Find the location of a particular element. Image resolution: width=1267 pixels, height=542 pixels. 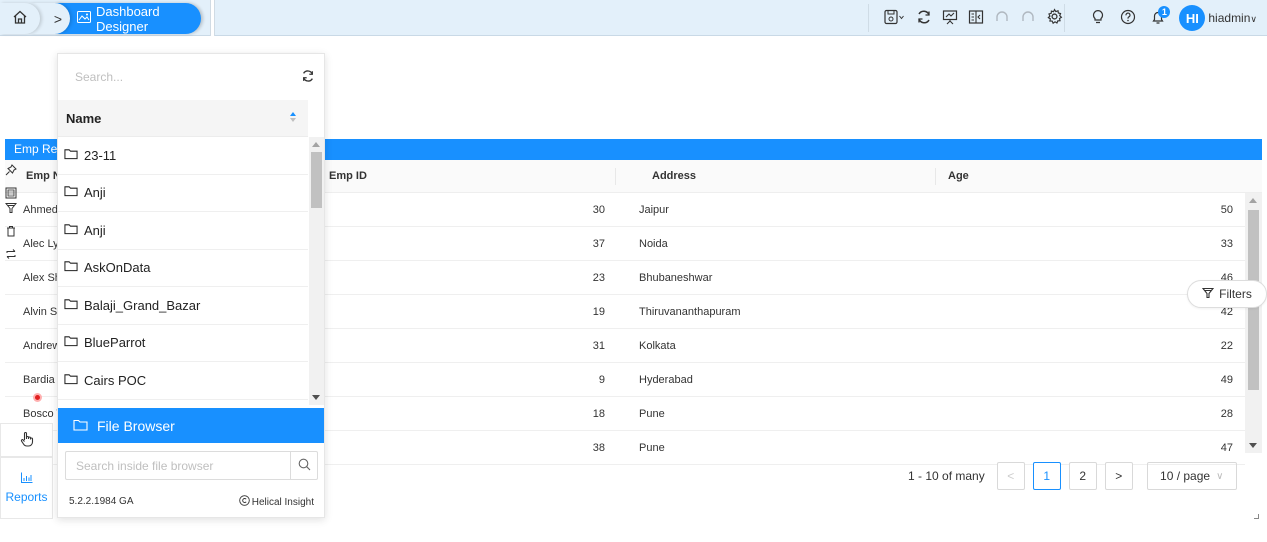

save-menu-button is located at coordinates (895, 18).